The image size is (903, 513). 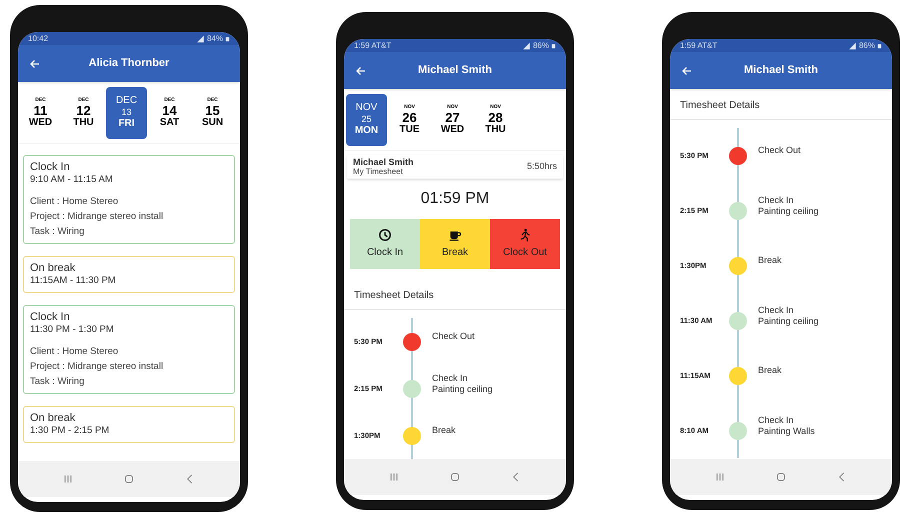 I want to click on date-tab: DEC 13 FRI, so click(x=126, y=112).